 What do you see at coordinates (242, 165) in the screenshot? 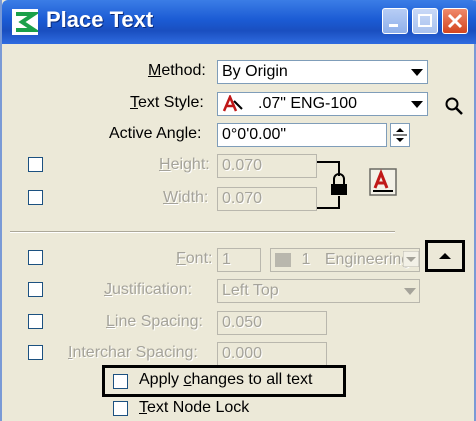
I see `height-value: 0.070` at bounding box center [242, 165].